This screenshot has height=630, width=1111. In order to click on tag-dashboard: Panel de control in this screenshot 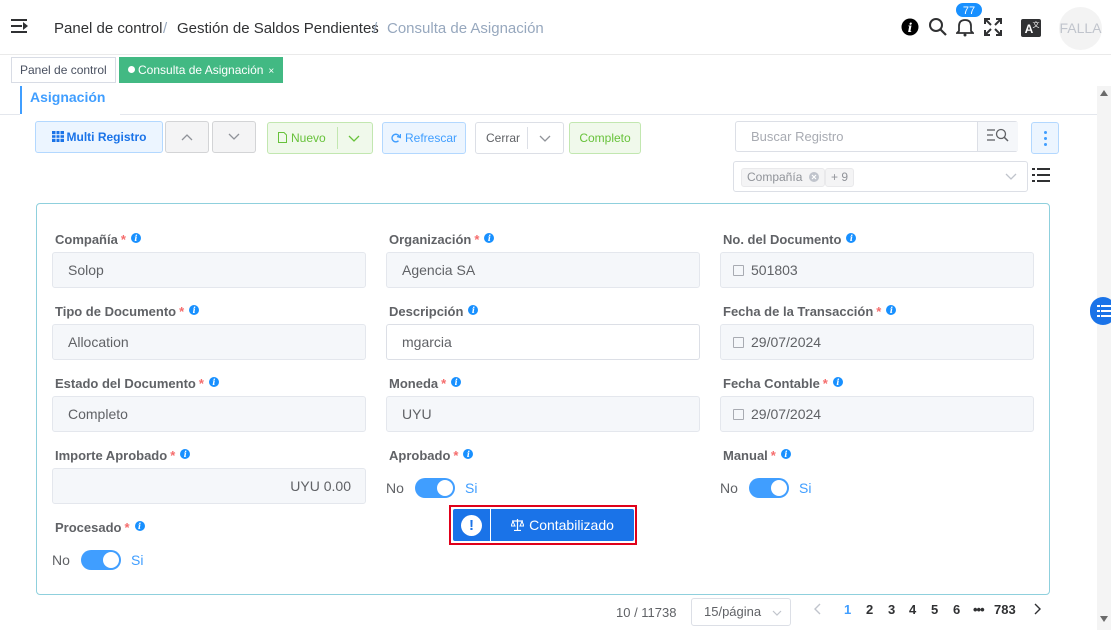, I will do `click(63, 70)`.